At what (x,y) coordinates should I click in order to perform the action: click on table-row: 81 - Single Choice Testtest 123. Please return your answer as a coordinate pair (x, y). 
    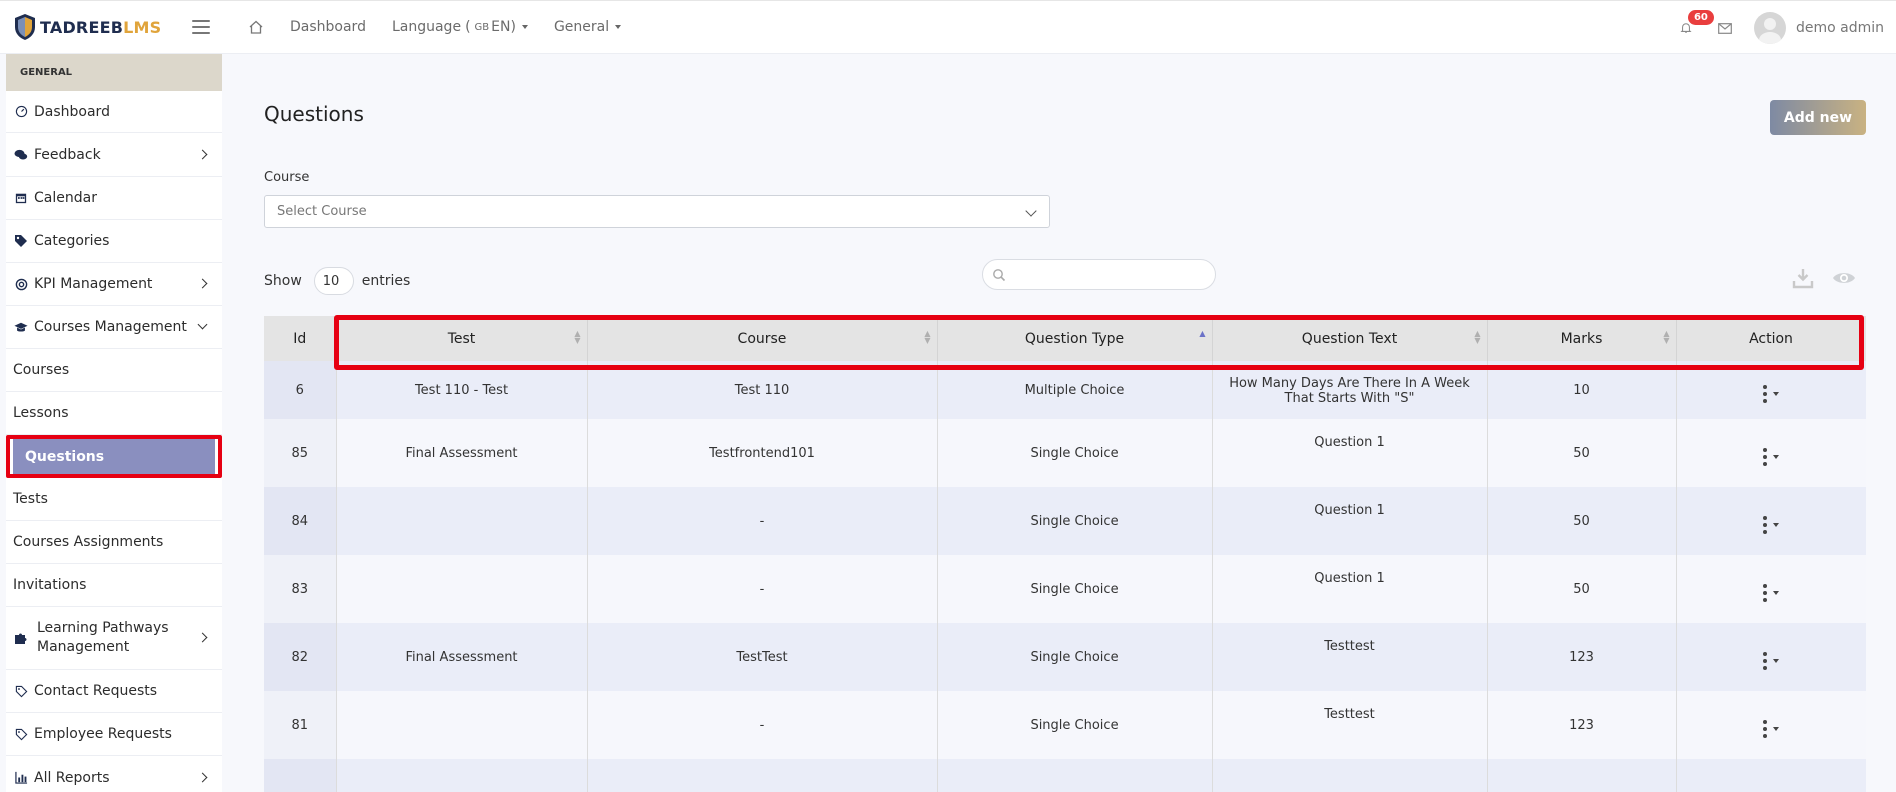
    Looking at the image, I should click on (1065, 725).